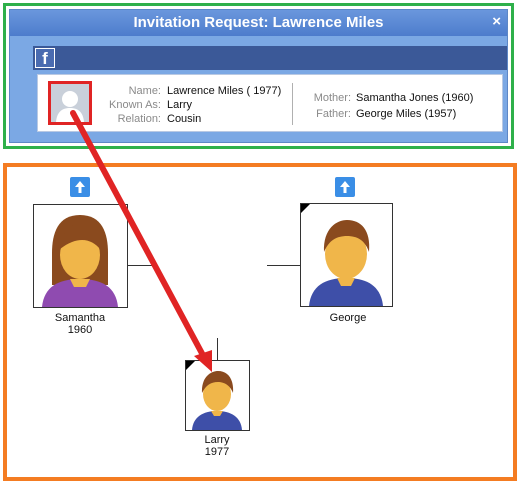  What do you see at coordinates (217, 349) in the screenshot?
I see `child-connector` at bounding box center [217, 349].